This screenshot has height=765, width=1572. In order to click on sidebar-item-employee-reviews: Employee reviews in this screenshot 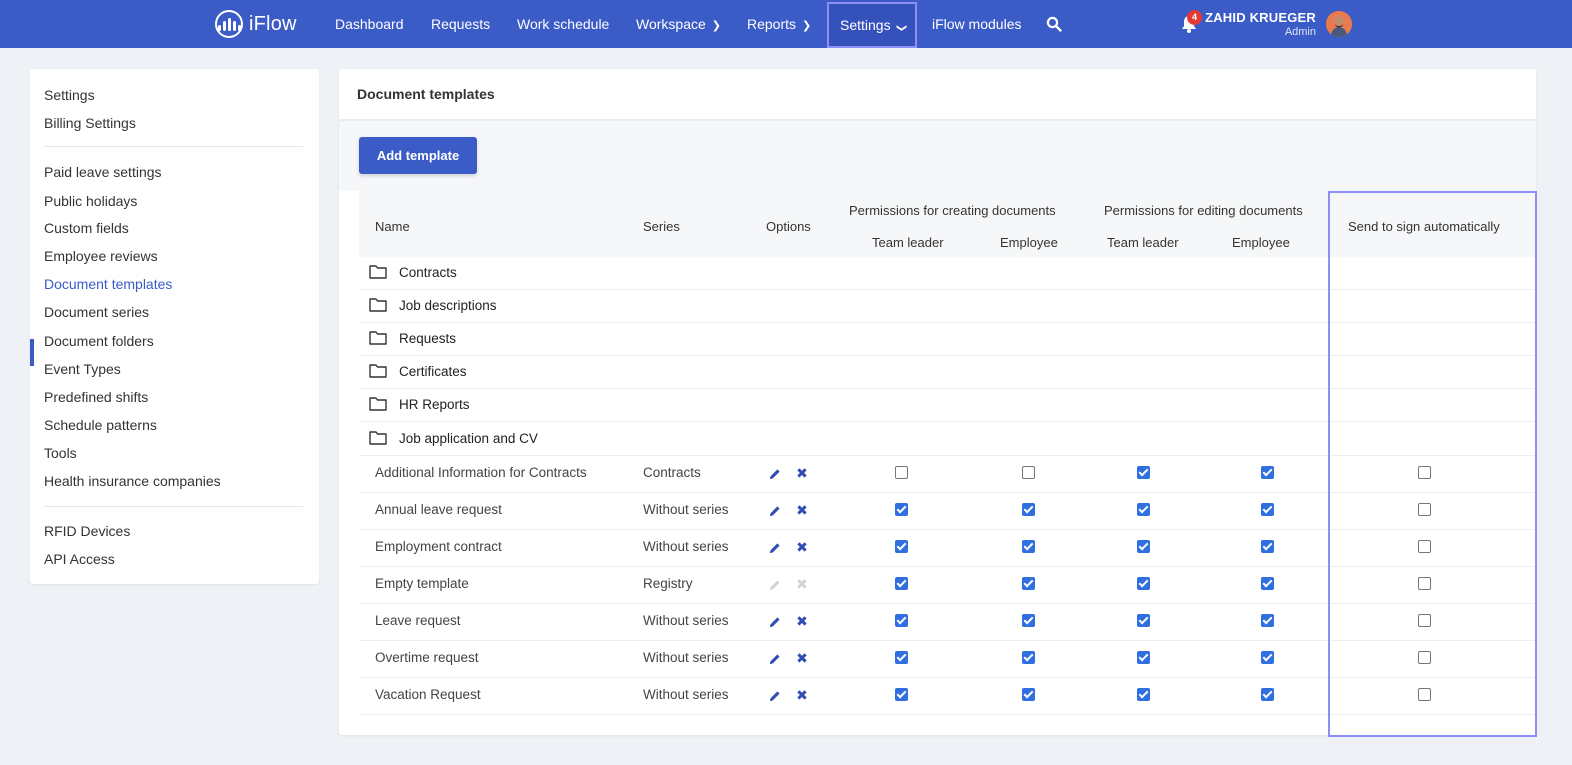, I will do `click(101, 256)`.